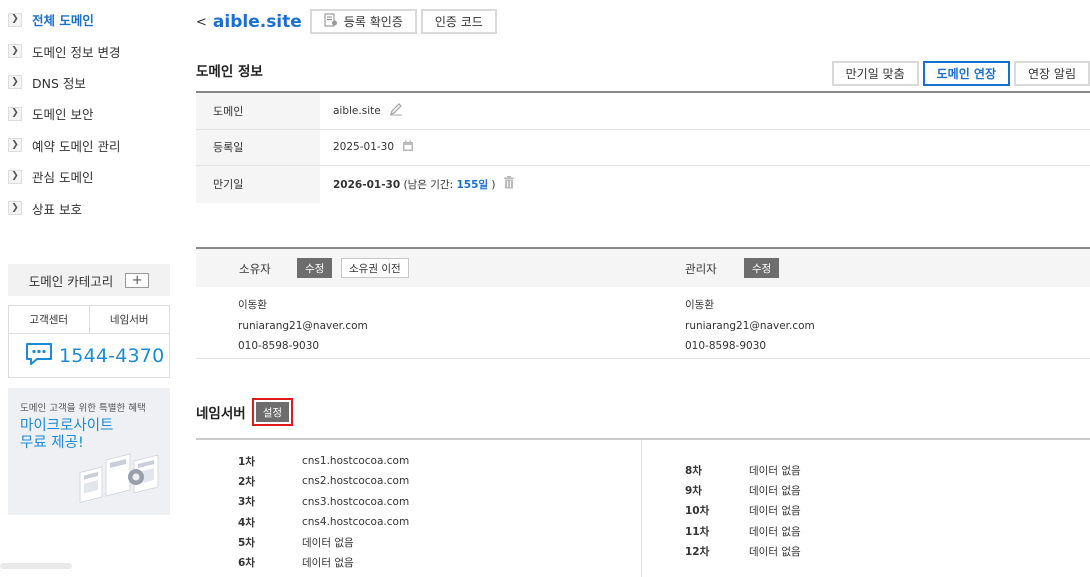 The image size is (1090, 577). I want to click on admin-edit-button: 수정, so click(762, 268).